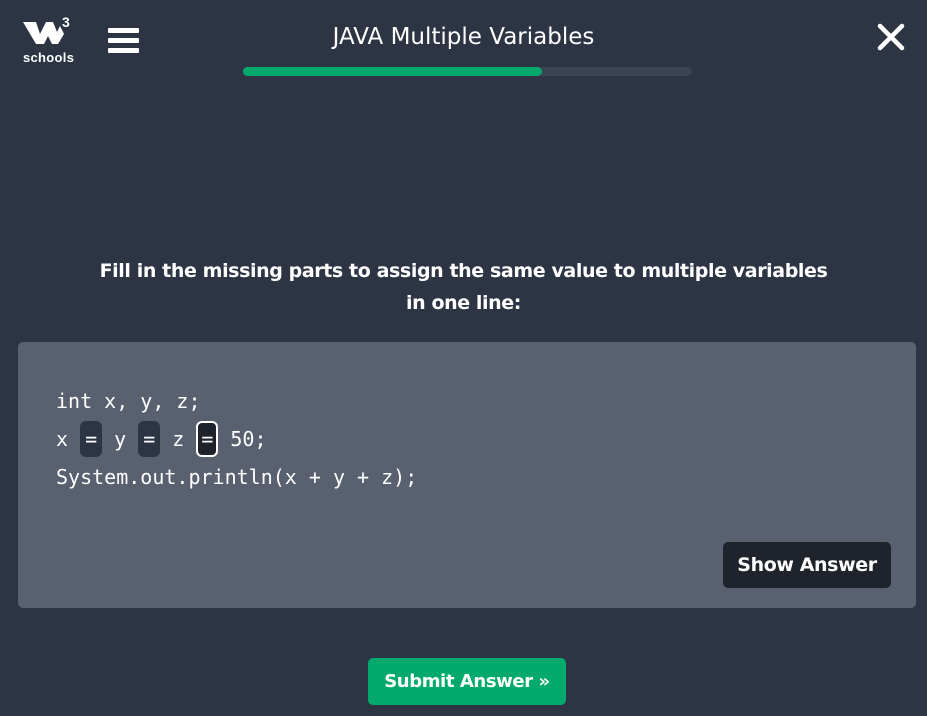  I want to click on code-line-3: System.out.println(x + y + z);, so click(237, 477).